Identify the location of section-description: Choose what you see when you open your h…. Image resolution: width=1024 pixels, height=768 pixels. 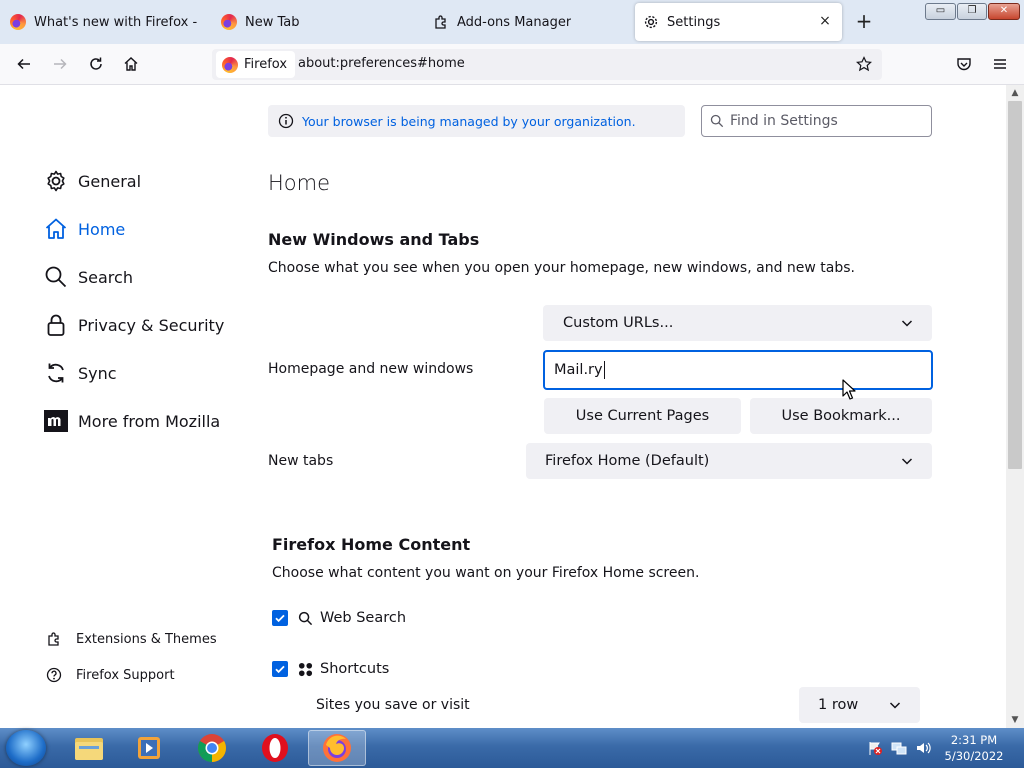
(562, 268).